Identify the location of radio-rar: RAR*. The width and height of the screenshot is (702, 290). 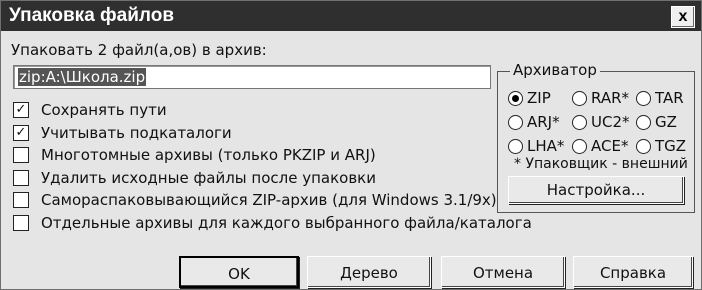
(604, 98).